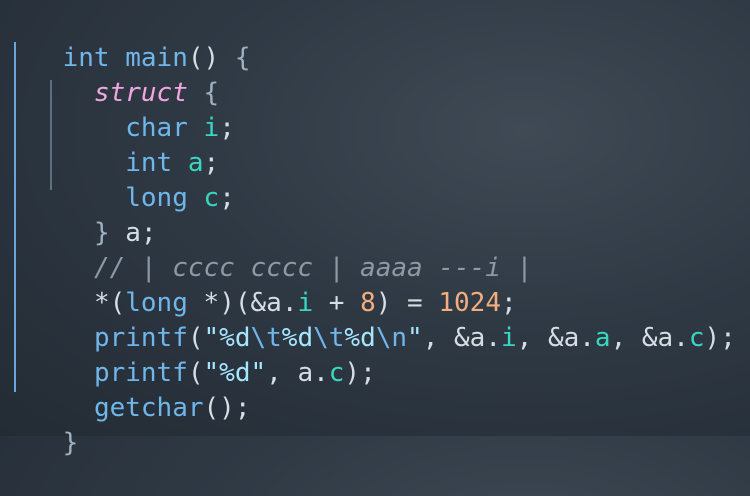 Image resolution: width=750 pixels, height=496 pixels. What do you see at coordinates (375, 424) in the screenshot?
I see `code-line-12: }` at bounding box center [375, 424].